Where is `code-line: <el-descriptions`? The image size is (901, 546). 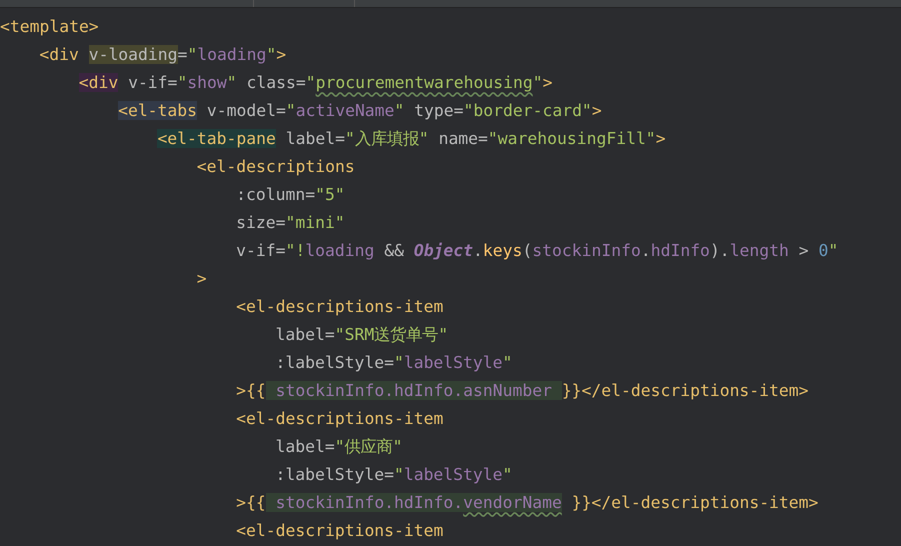
code-line: <el-descriptions is located at coordinates (275, 167).